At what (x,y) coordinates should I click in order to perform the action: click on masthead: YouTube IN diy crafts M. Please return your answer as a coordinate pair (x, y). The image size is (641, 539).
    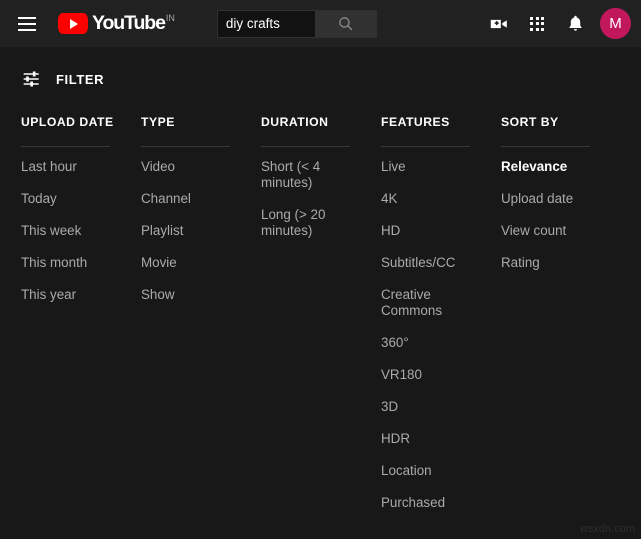
    Looking at the image, I should click on (320, 23).